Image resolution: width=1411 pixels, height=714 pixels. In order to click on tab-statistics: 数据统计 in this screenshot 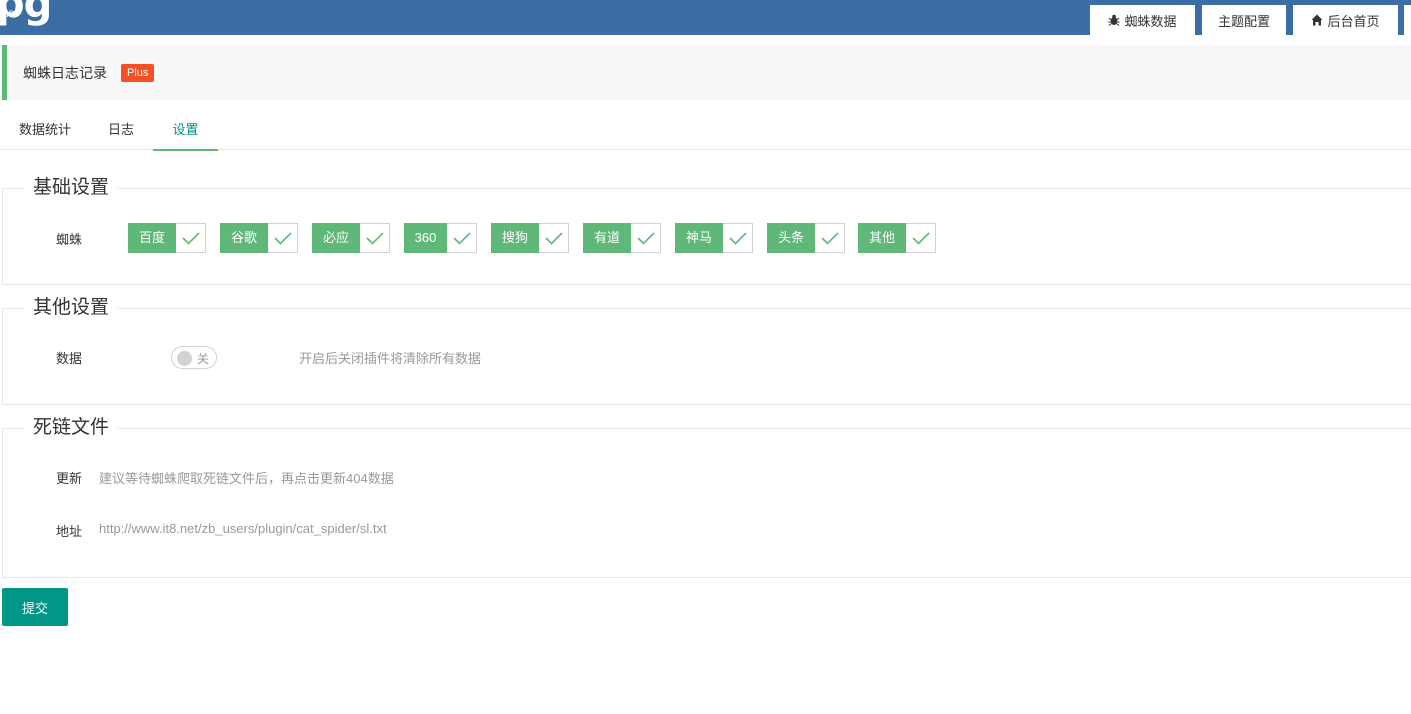, I will do `click(45, 130)`.